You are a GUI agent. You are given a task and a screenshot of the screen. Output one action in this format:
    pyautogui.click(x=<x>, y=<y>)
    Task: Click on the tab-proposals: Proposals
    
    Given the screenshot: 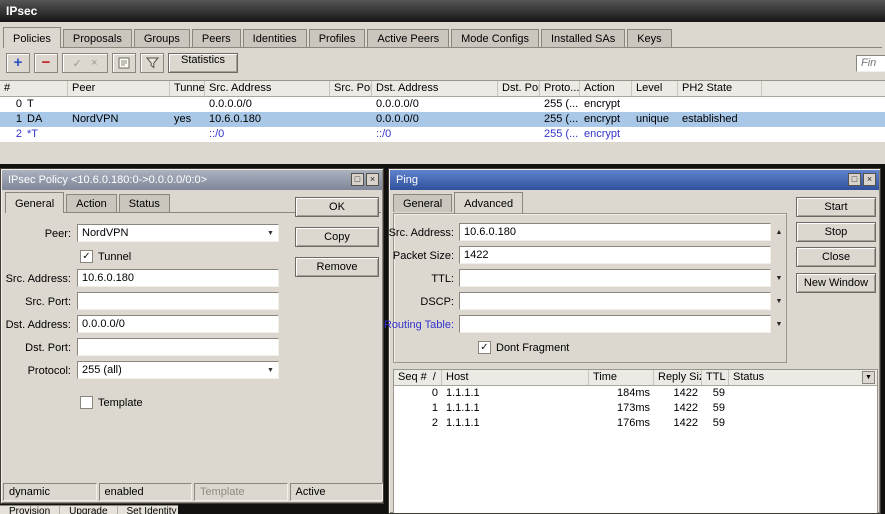 What is the action you would take?
    pyautogui.click(x=97, y=38)
    